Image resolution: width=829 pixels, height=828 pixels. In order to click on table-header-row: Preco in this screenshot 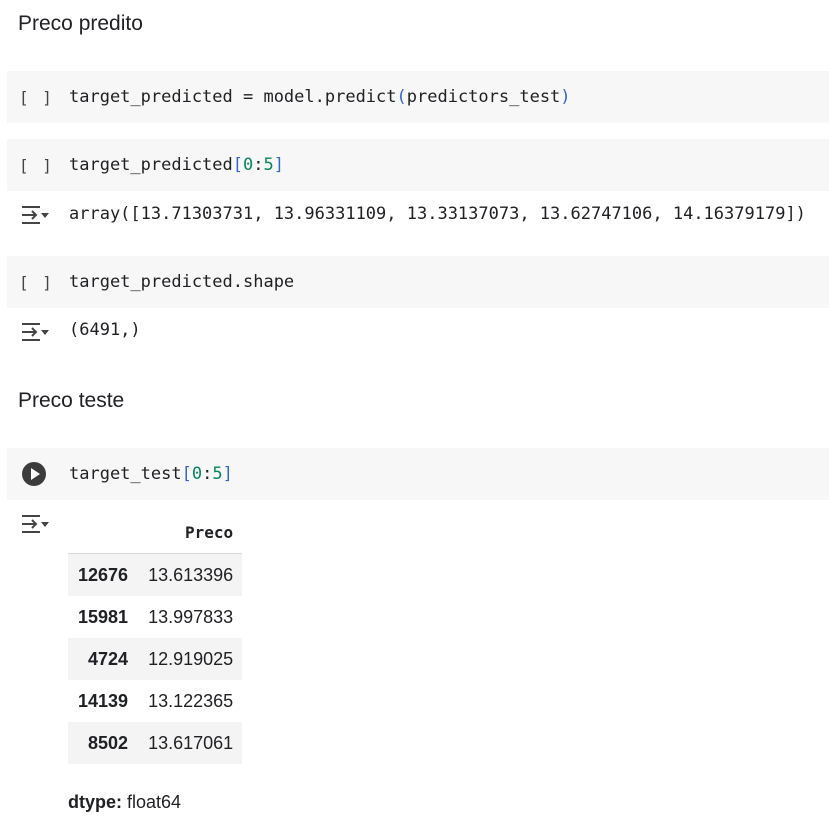, I will do `click(155, 533)`.